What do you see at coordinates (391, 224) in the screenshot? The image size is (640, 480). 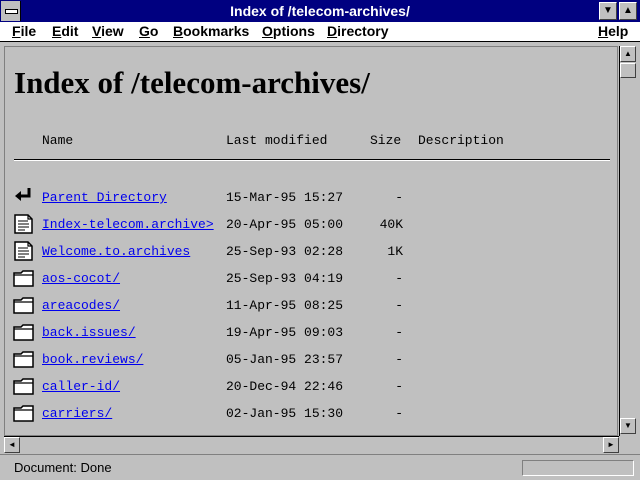 I see `file-size: 40K` at bounding box center [391, 224].